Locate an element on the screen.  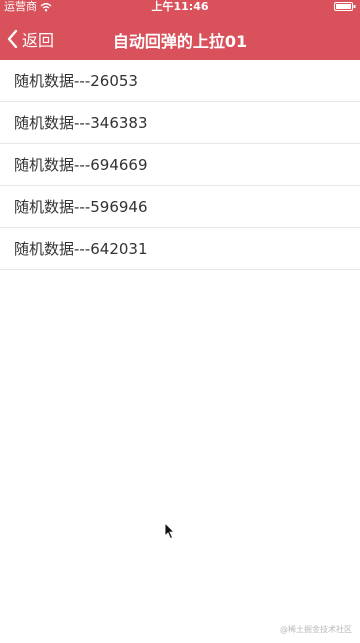
header: 运营商 上午11:46 返回 自动回弹的上拉01 is located at coordinates (180, 30).